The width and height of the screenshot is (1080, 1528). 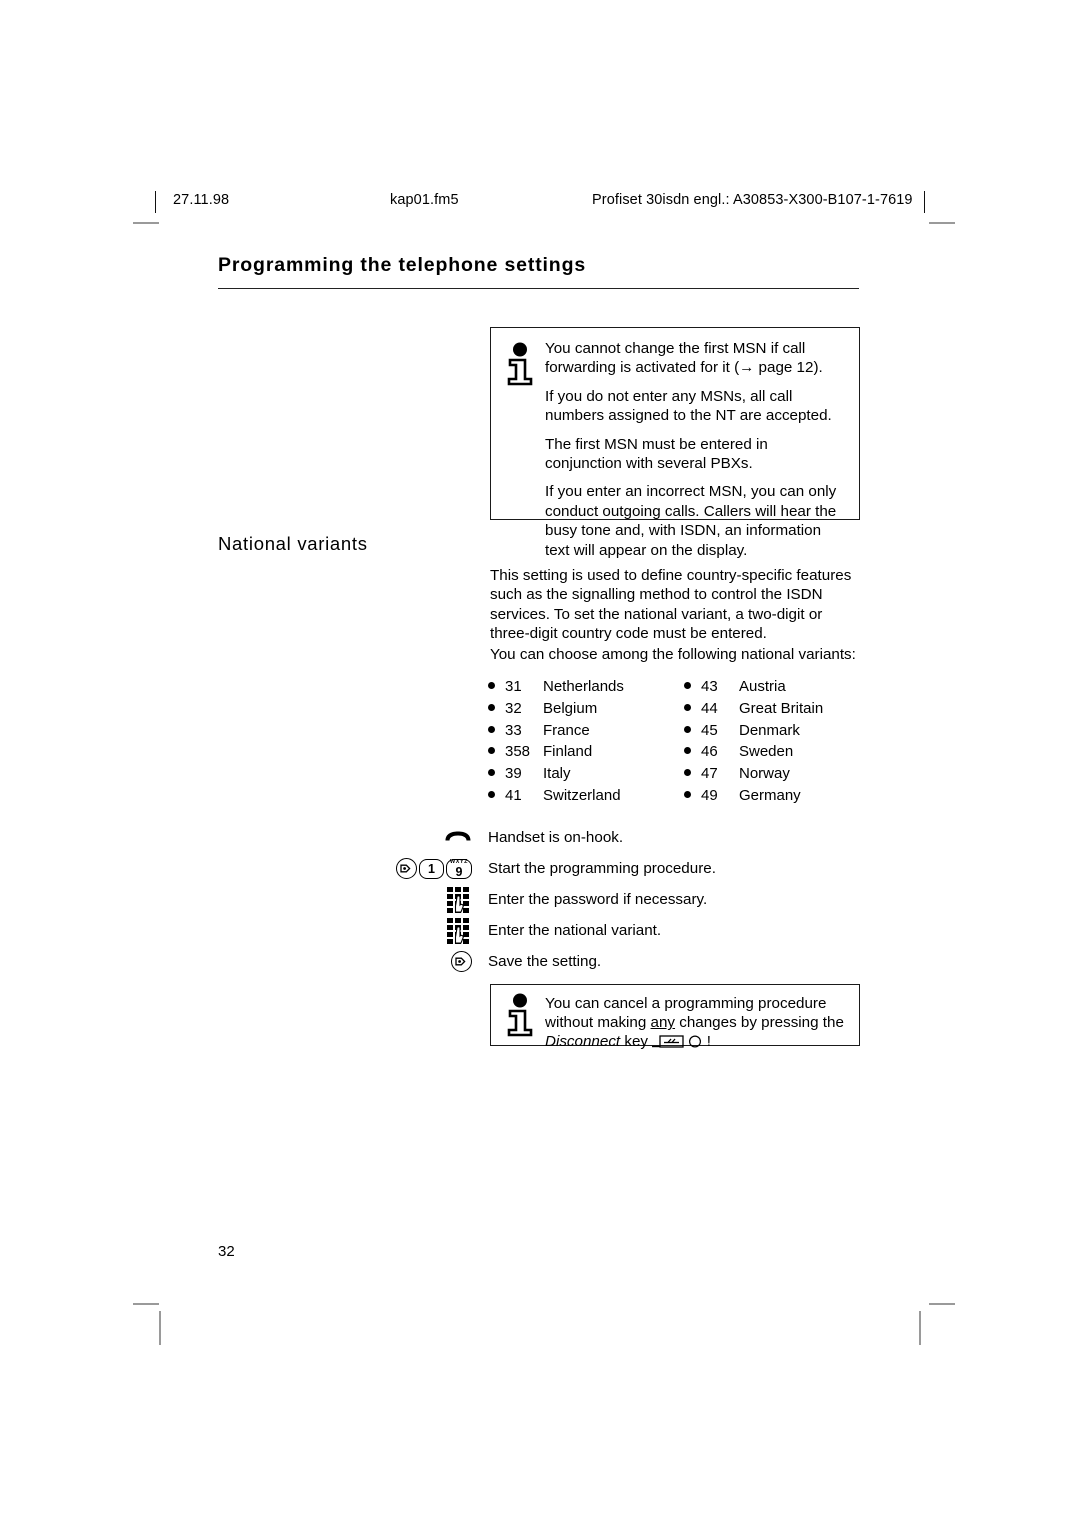 I want to click on step-icons: 1 WXYZ 9, so click(x=430, y=868).